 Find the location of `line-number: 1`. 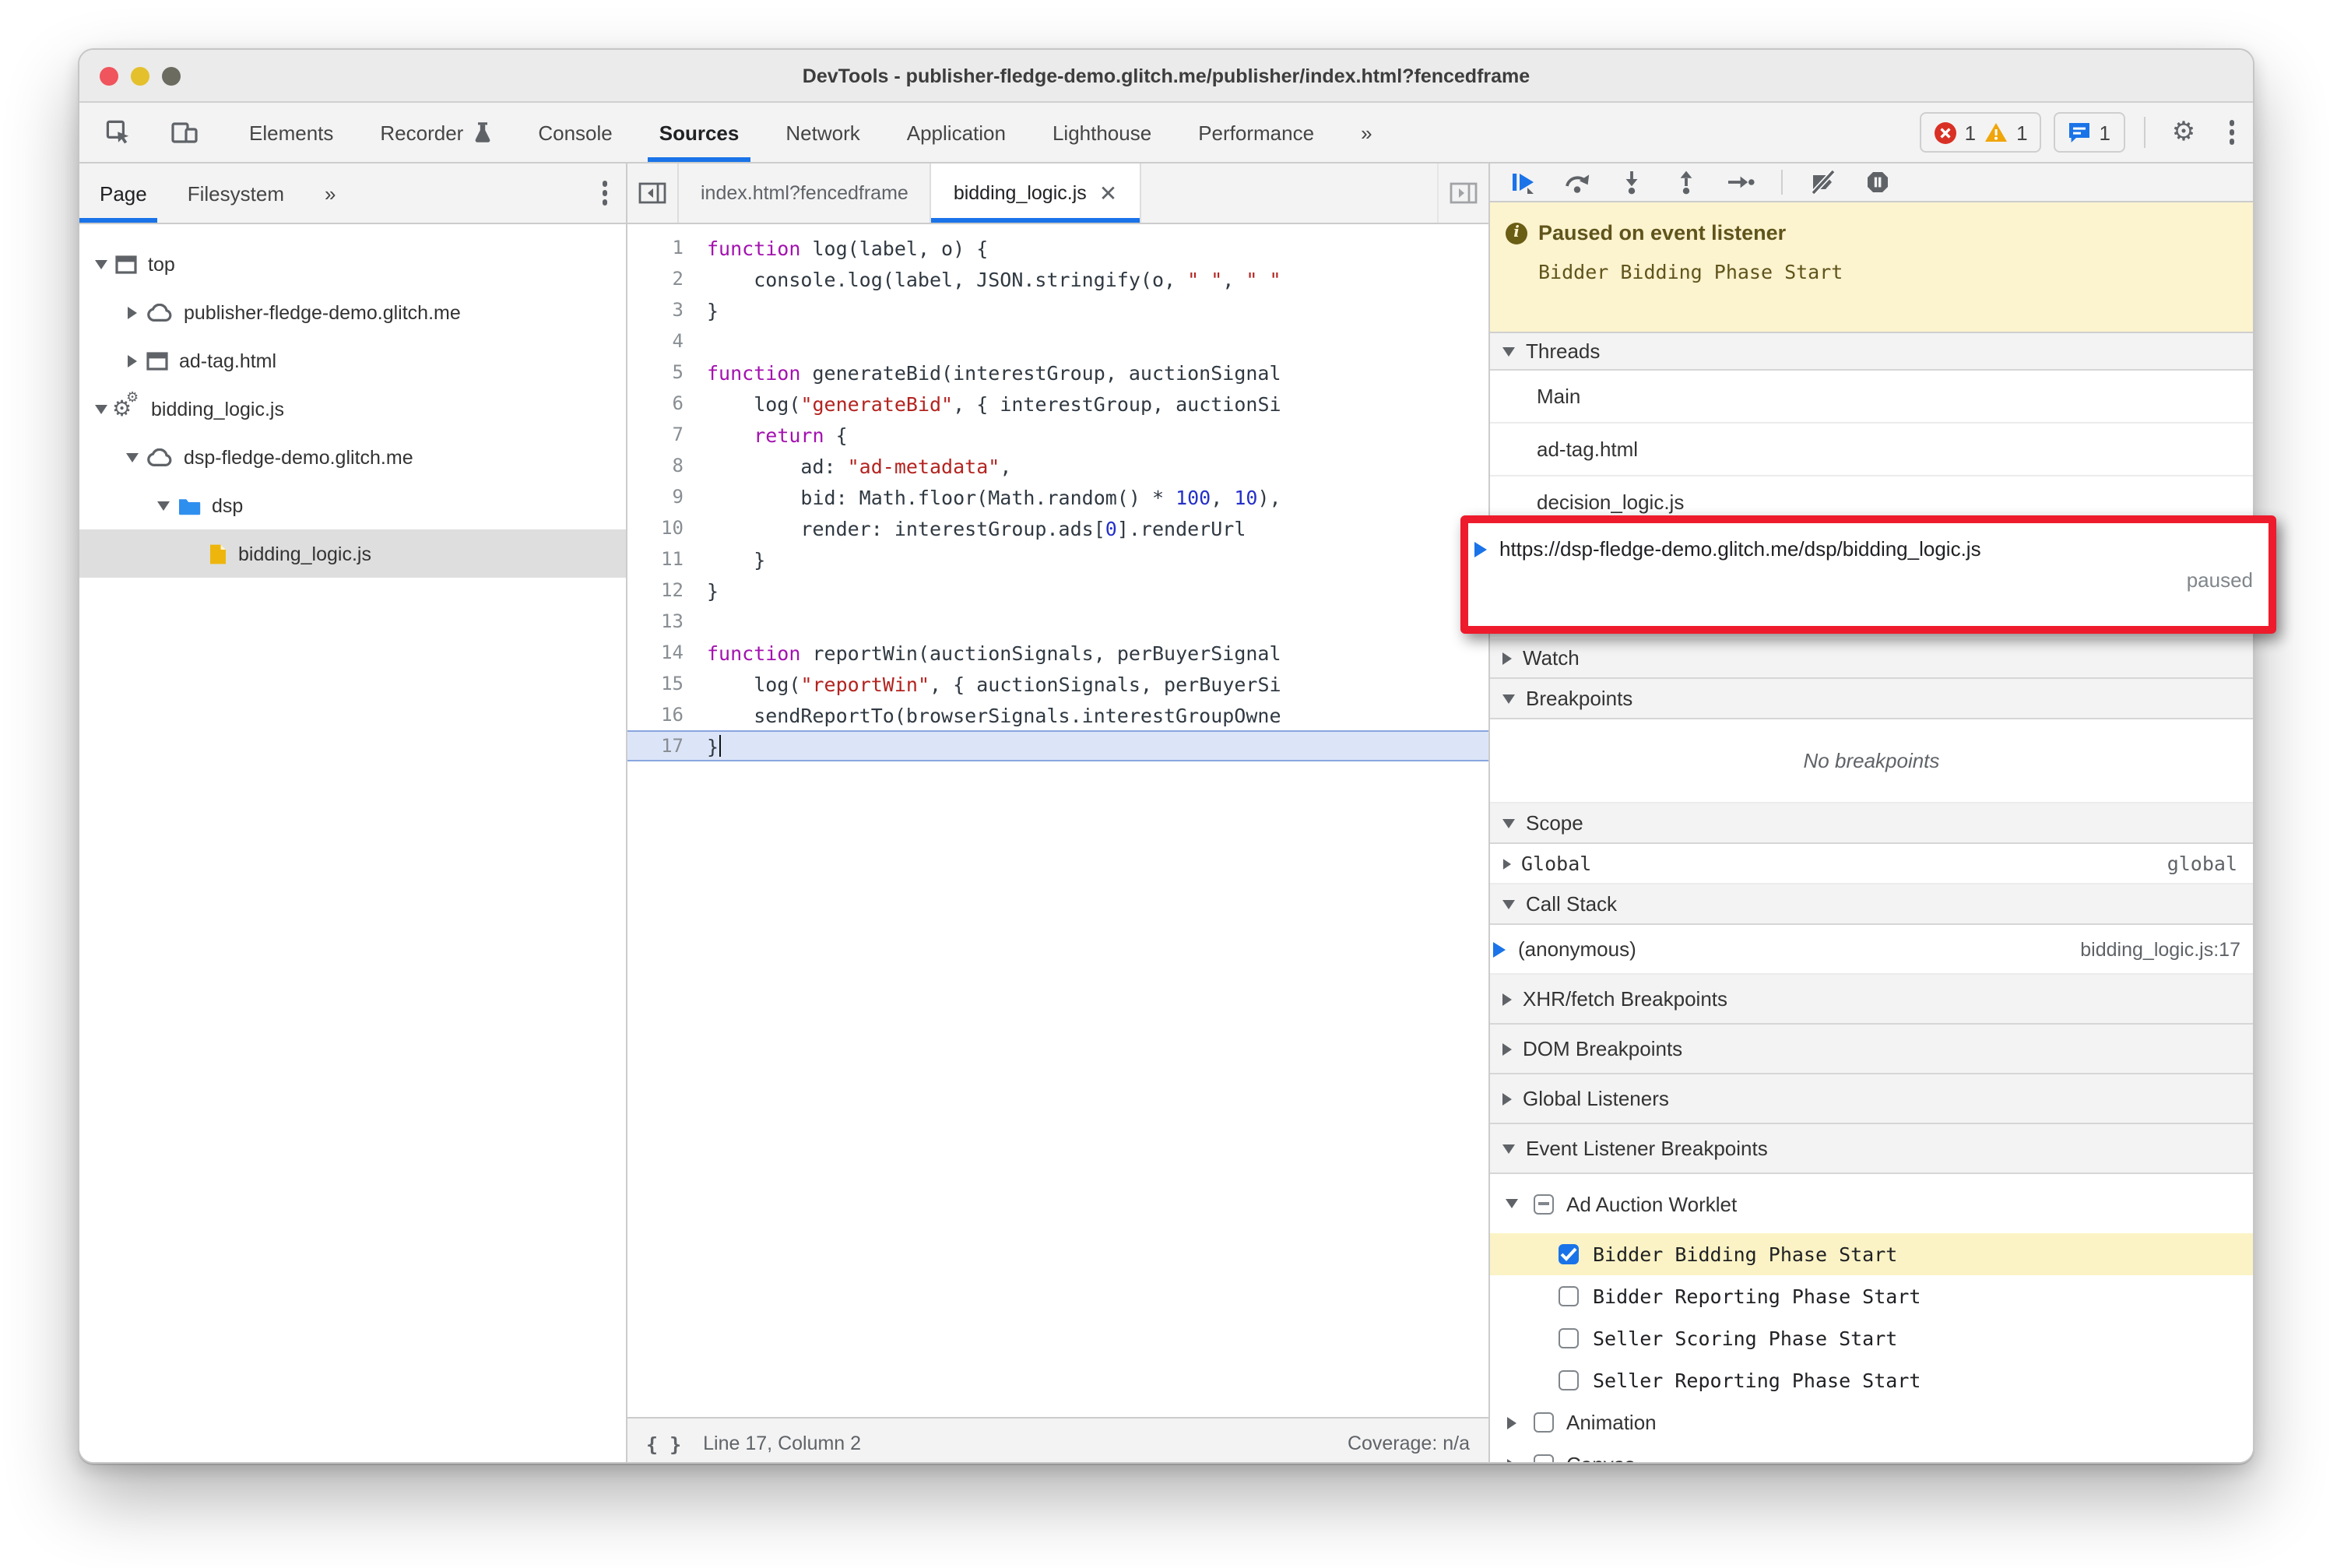

line-number: 1 is located at coordinates (663, 247).